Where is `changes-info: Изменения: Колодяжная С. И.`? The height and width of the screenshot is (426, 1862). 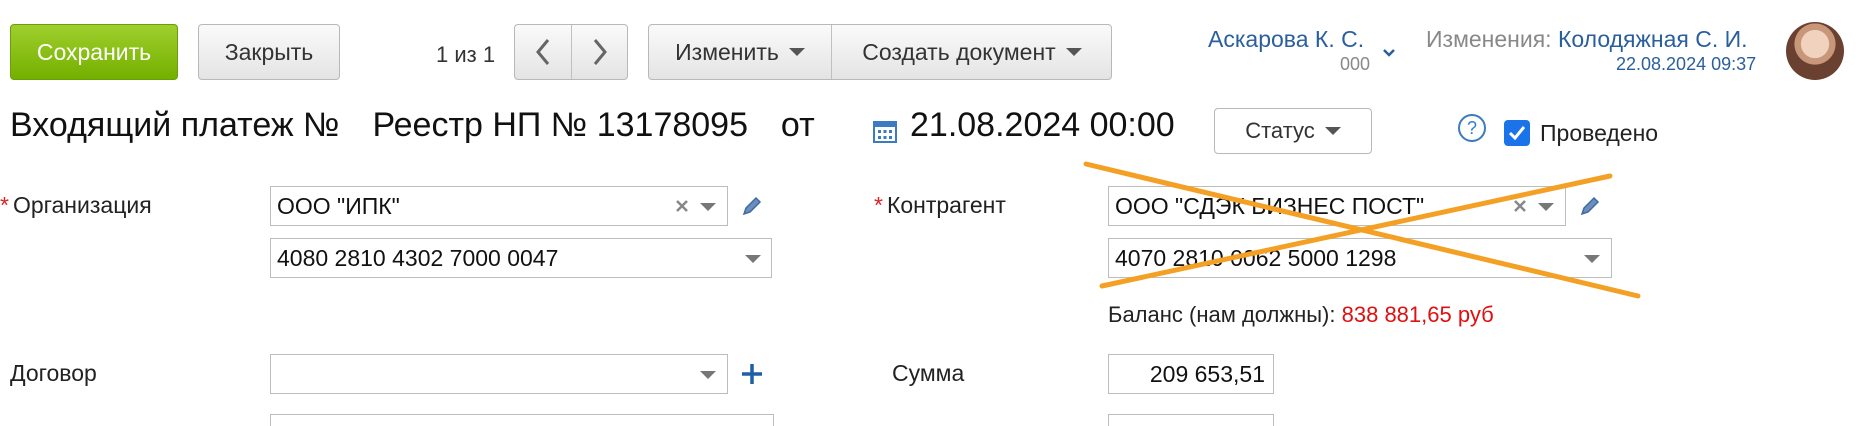
changes-info: Изменения: Колодяжная С. И. is located at coordinates (1587, 39).